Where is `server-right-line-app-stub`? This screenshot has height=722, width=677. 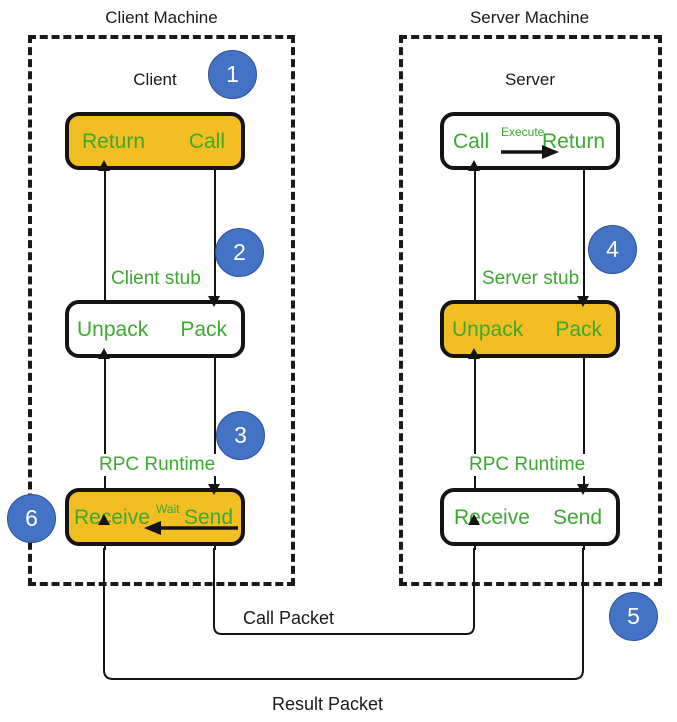
server-right-line-app-stub is located at coordinates (584, 234).